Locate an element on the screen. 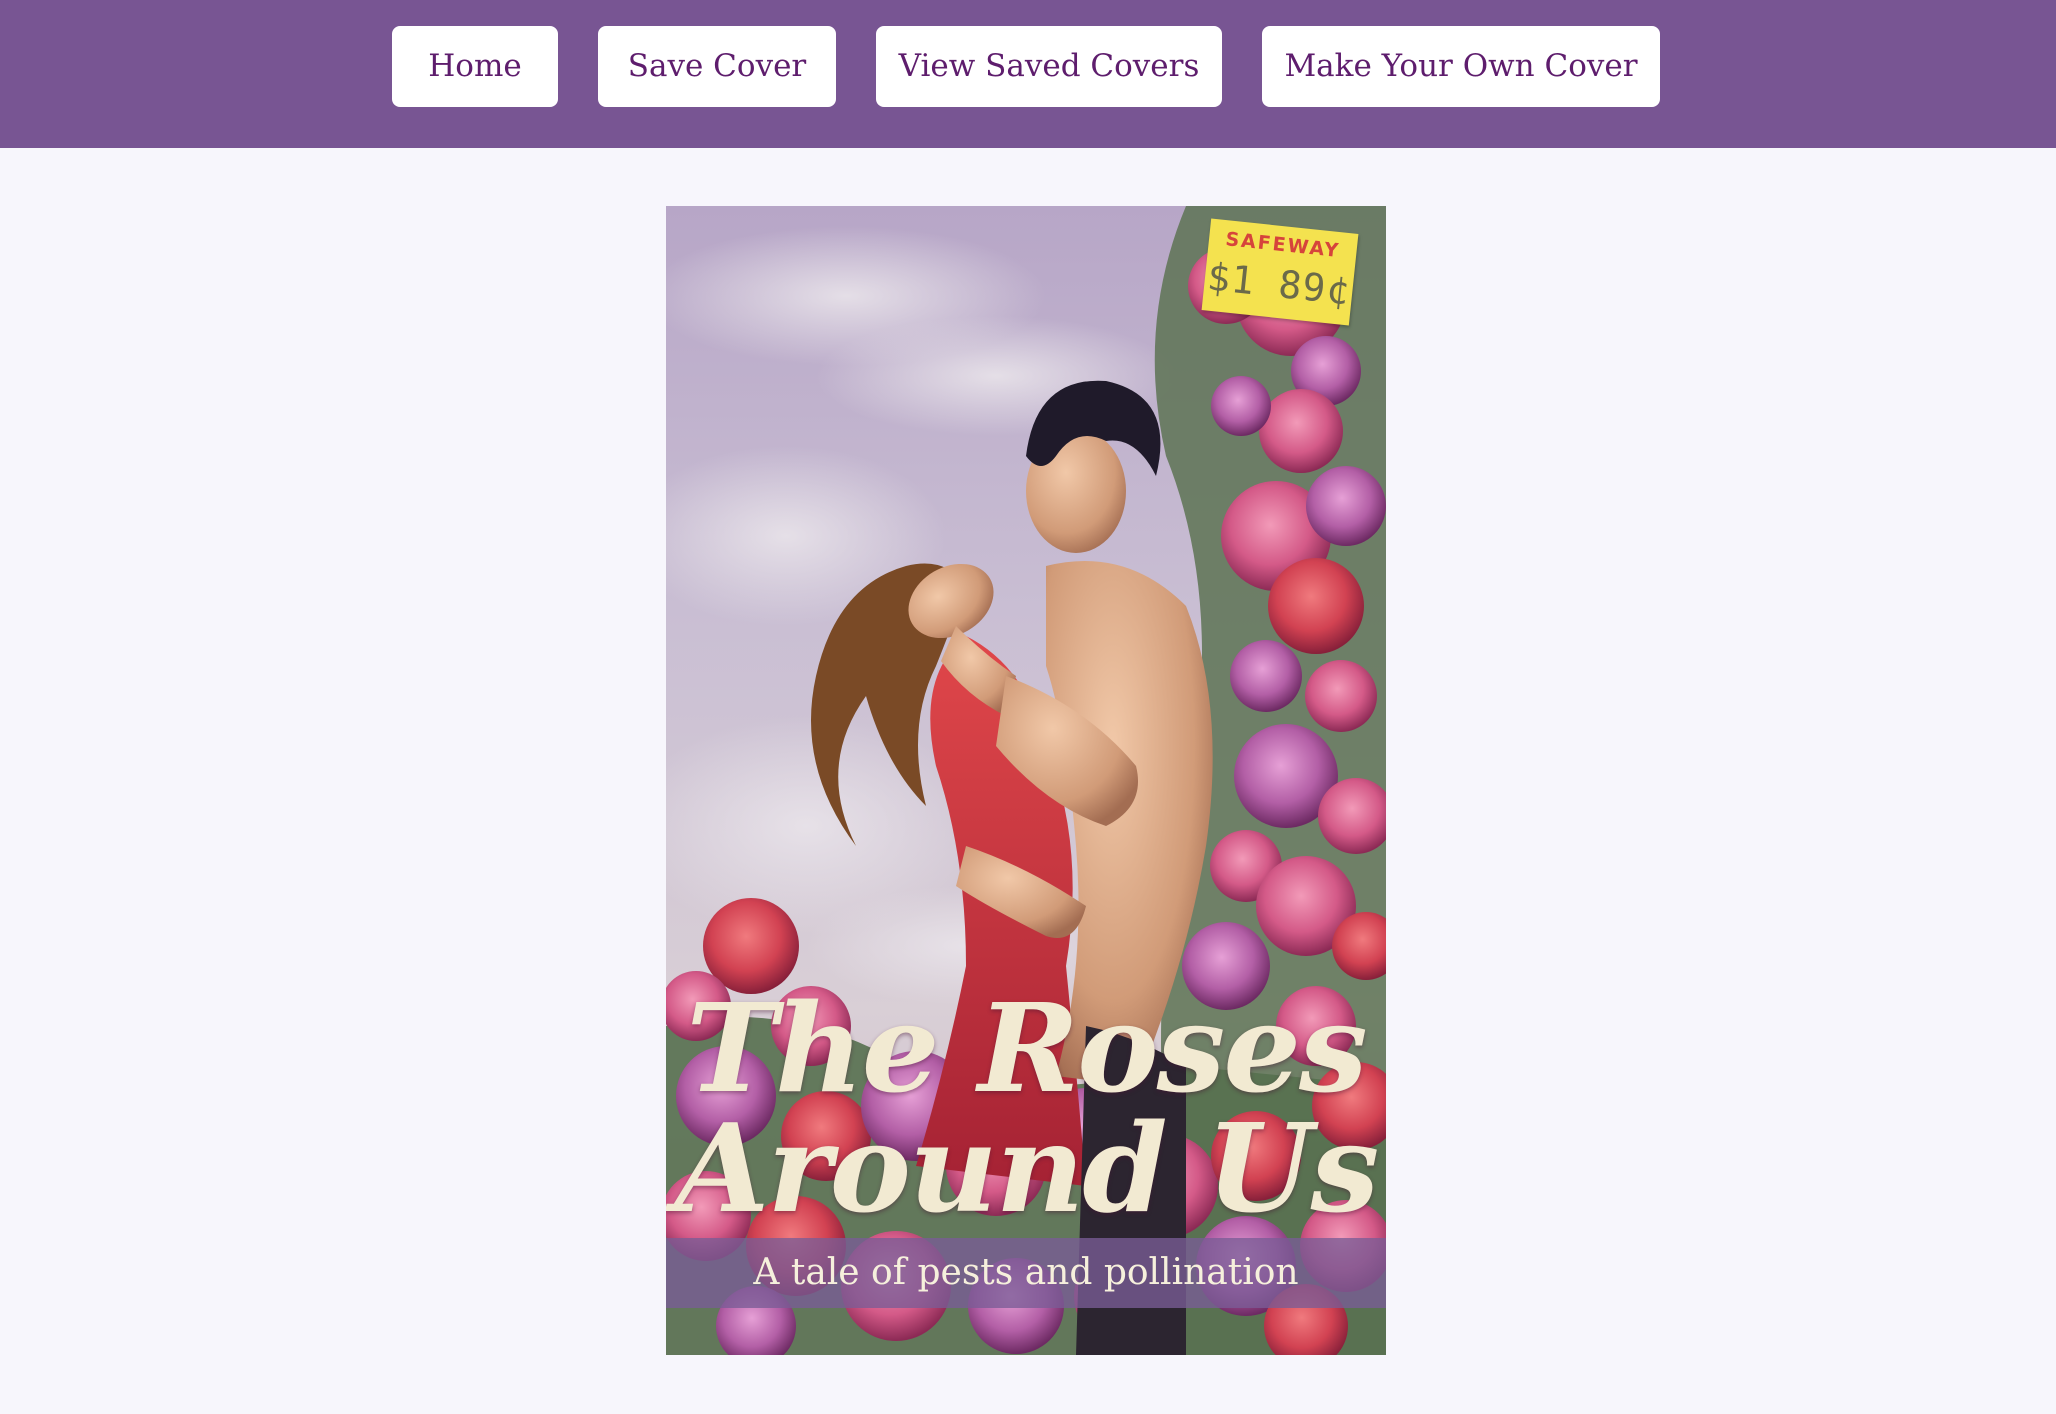 This screenshot has height=1414, width=2056. cover-title: The Roses Around Us is located at coordinates (1027, 1107).